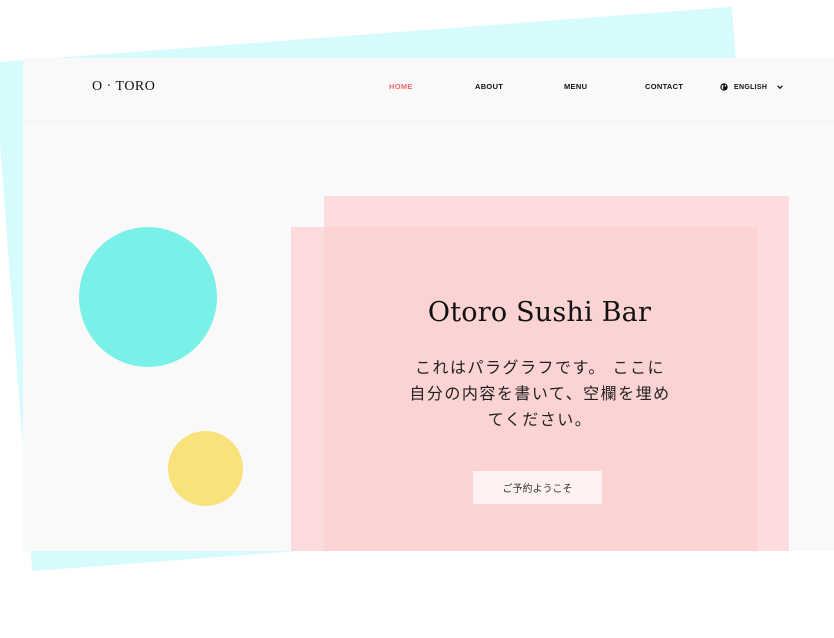 Image resolution: width=834 pixels, height=638 pixels. Describe the element at coordinates (428, 90) in the screenshot. I see `navbar: O · TORO HOME ABOUT MENU CONTACT ENGLISH` at that location.